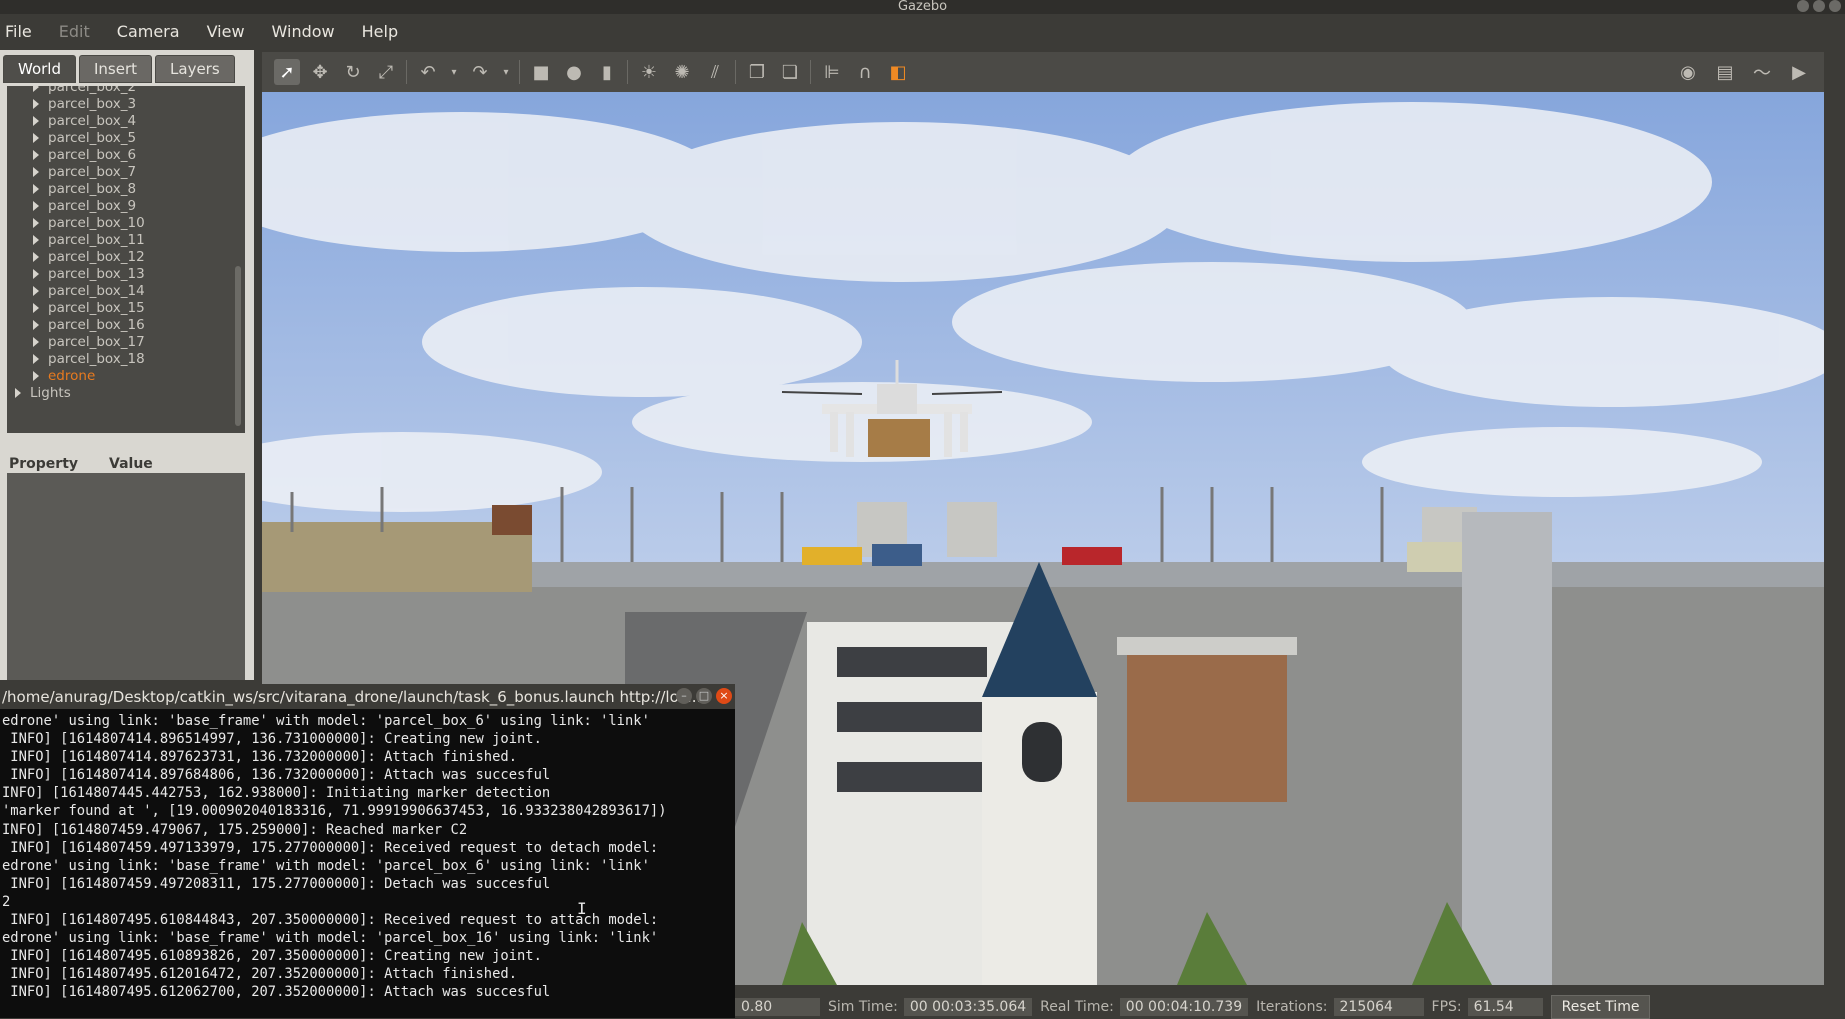 Image resolution: width=1845 pixels, height=1019 pixels. What do you see at coordinates (89, 307) in the screenshot?
I see `tree-item: parcel_box_15` at bounding box center [89, 307].